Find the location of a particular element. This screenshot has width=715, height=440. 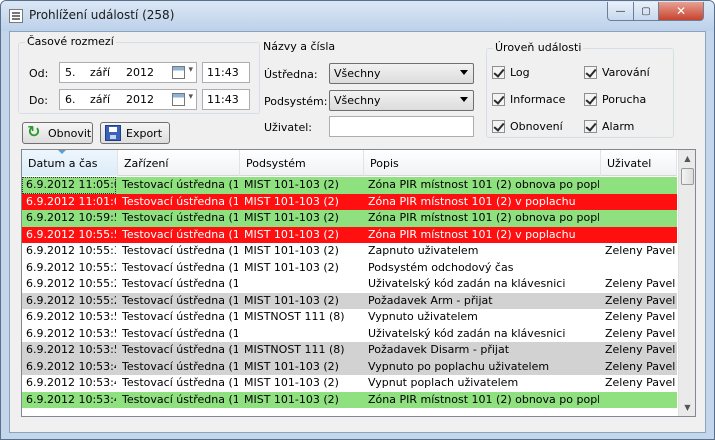

time-range-legend: Časové rozmezí is located at coordinates (70, 41).